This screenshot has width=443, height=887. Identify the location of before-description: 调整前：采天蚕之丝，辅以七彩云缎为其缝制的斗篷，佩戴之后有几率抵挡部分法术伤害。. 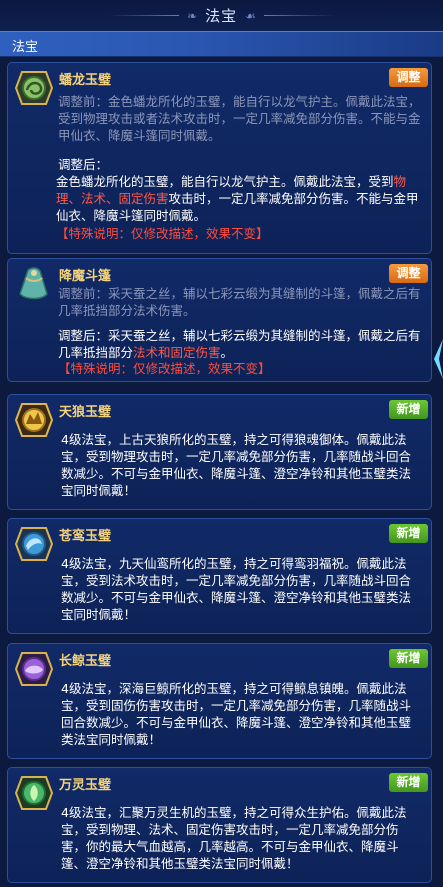
(240, 302).